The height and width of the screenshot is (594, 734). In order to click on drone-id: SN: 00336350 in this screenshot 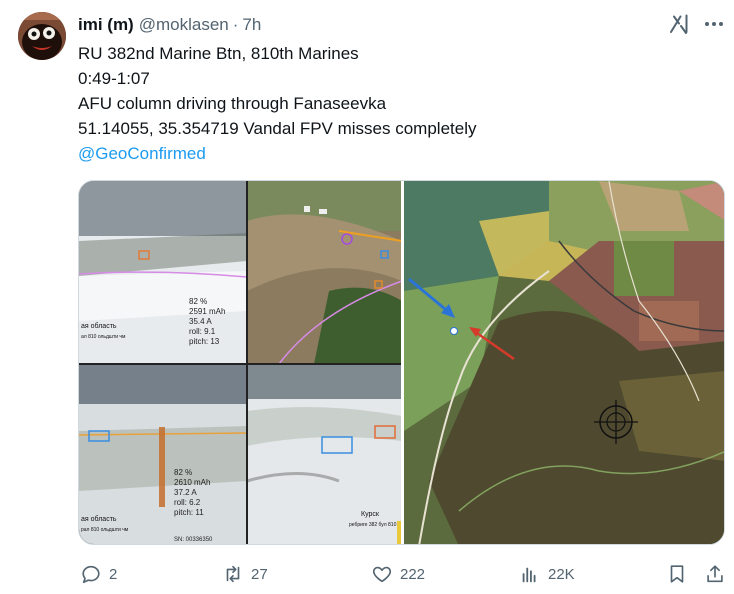, I will do `click(193, 540)`.